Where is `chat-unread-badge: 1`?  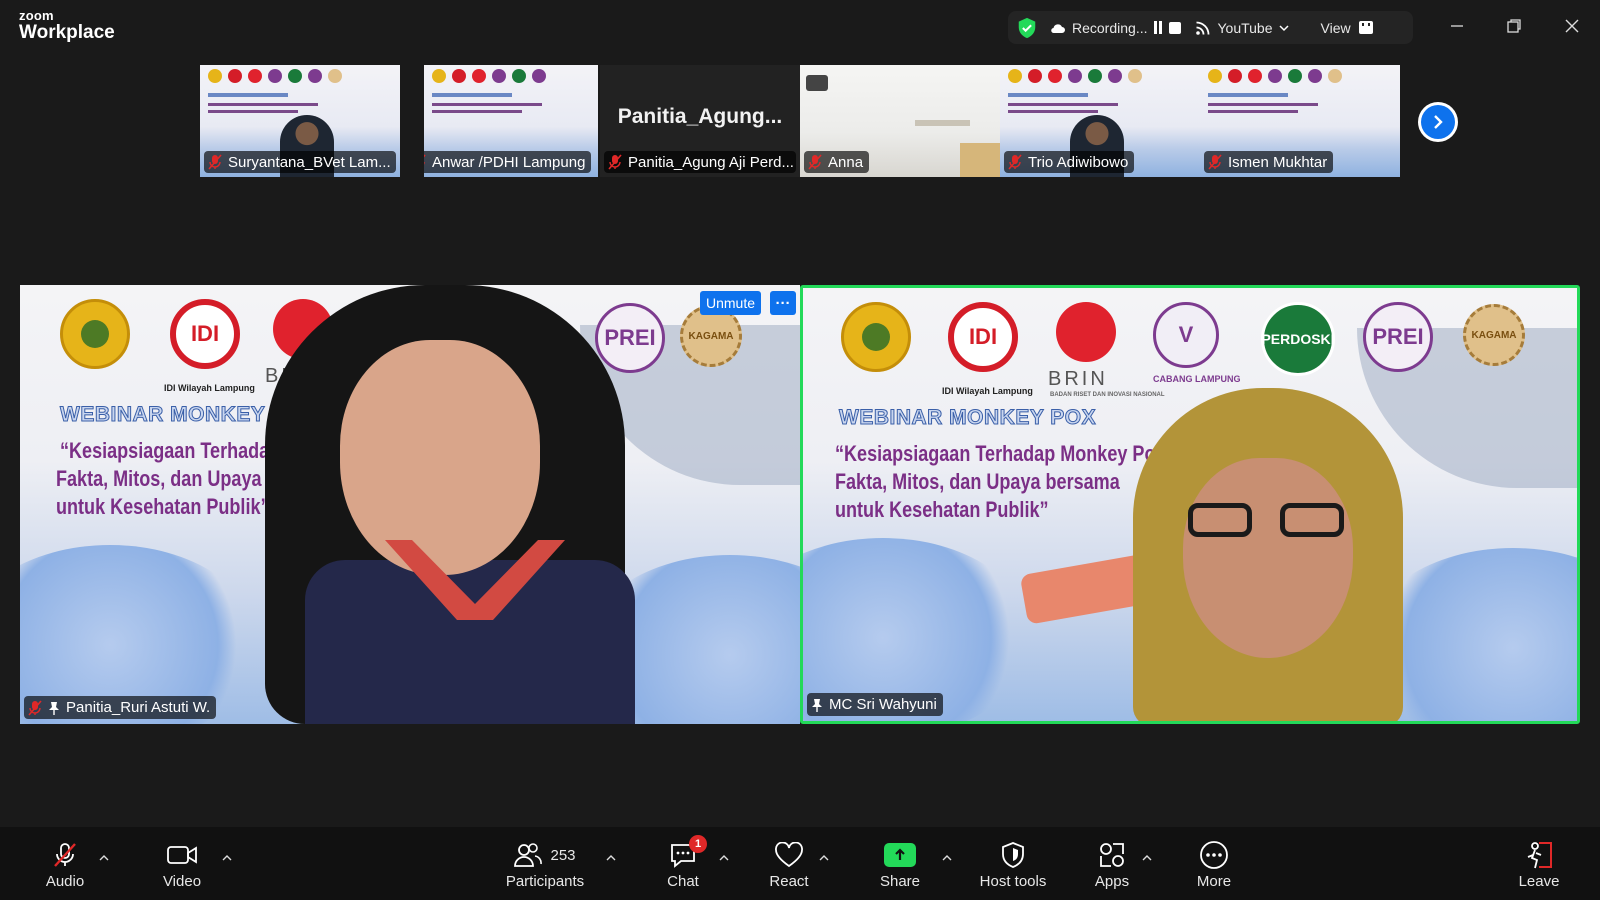 chat-unread-badge: 1 is located at coordinates (698, 844).